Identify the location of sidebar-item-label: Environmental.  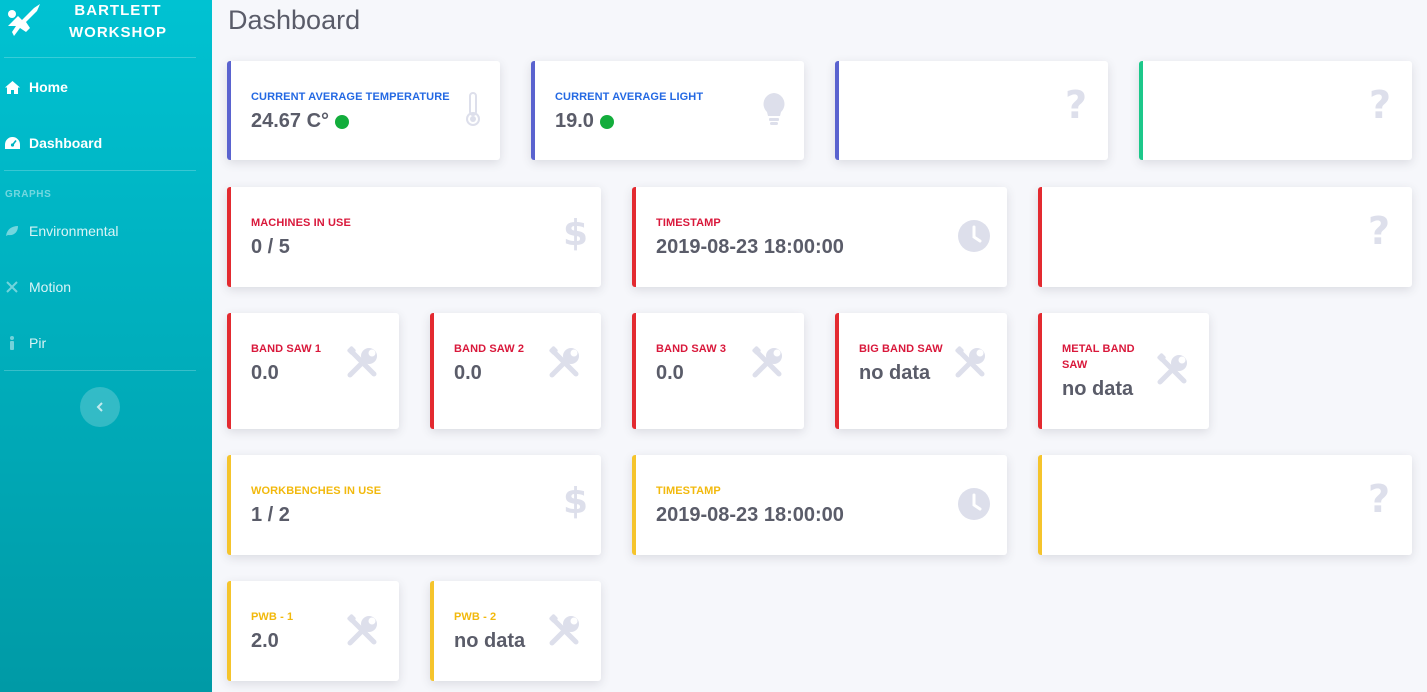
(74, 231).